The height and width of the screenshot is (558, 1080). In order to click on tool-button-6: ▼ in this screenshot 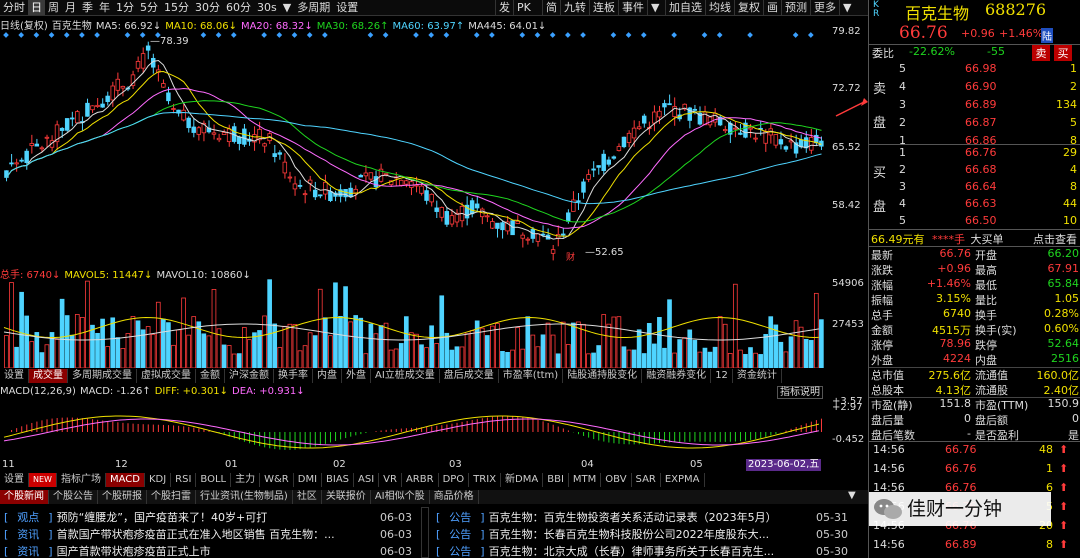, I will do `click(654, 8)`.